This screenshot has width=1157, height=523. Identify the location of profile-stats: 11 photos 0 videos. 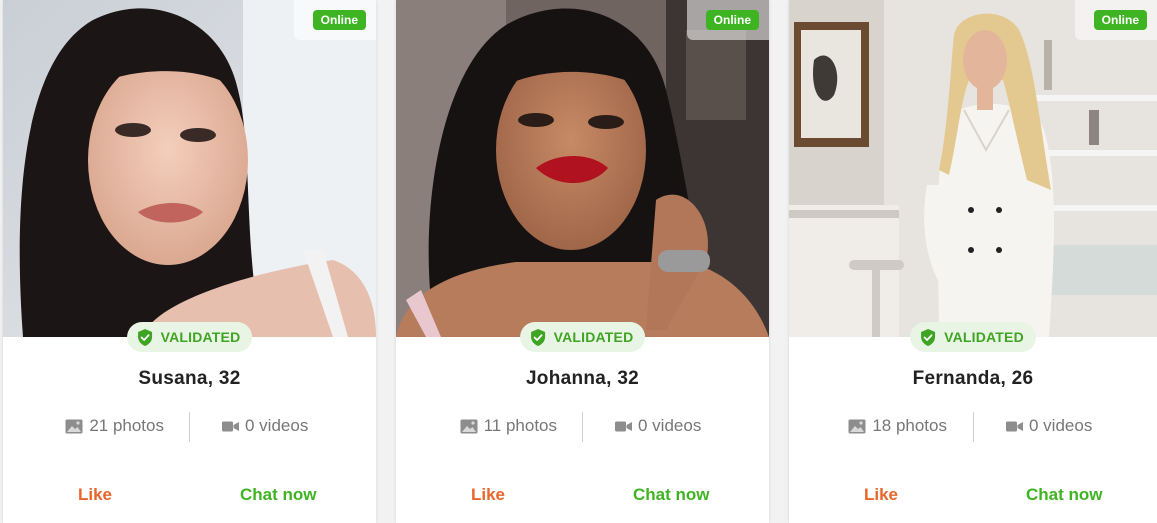
(582, 427).